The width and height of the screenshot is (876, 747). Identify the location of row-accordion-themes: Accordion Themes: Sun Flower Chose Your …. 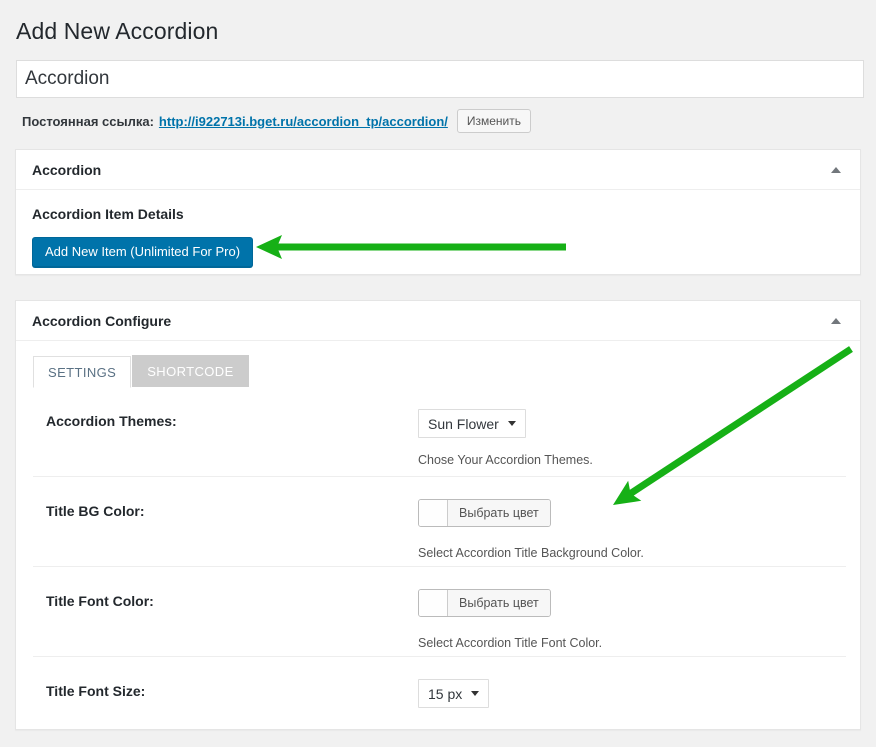
(439, 432).